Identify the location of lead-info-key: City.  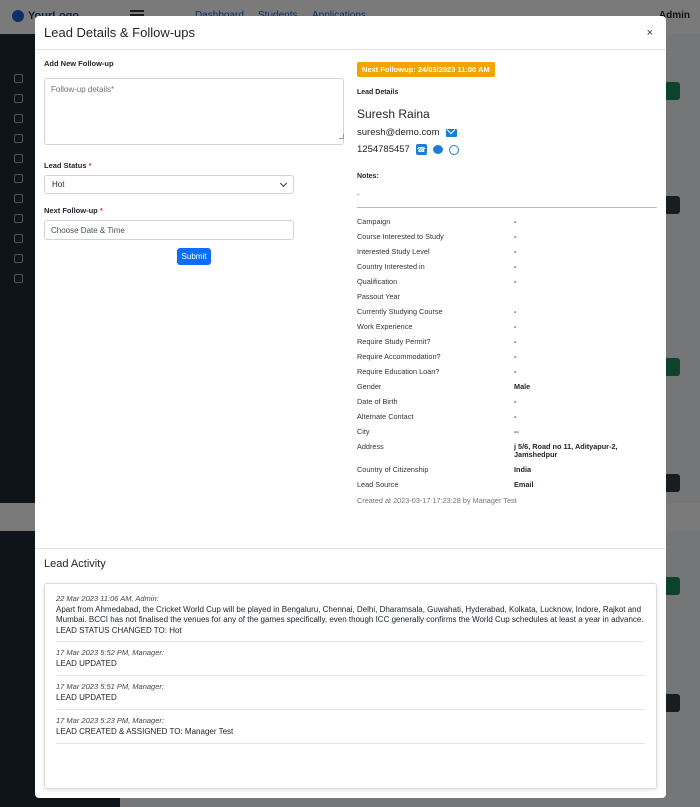
(363, 431).